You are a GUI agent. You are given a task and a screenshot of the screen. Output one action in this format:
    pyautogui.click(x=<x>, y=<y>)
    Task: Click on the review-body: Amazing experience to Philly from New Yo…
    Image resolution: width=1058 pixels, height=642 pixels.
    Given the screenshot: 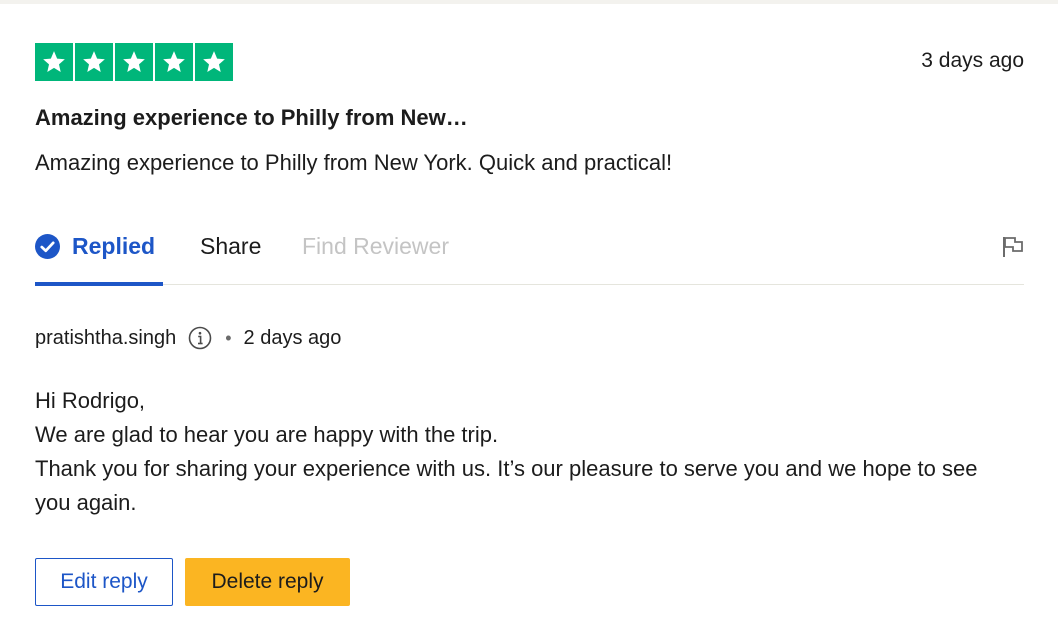 What is the action you would take?
    pyautogui.click(x=354, y=162)
    